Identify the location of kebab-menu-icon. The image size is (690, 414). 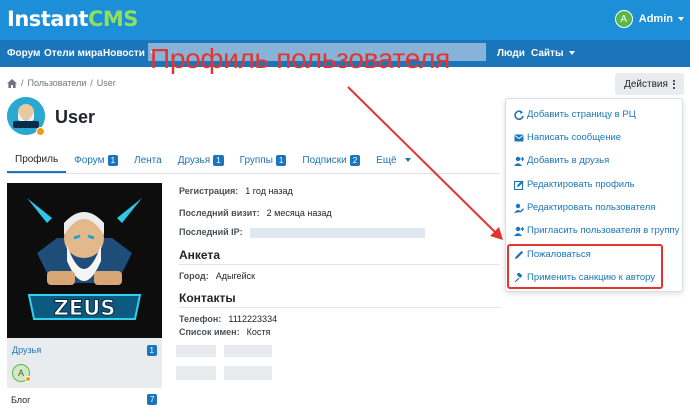
(673, 84).